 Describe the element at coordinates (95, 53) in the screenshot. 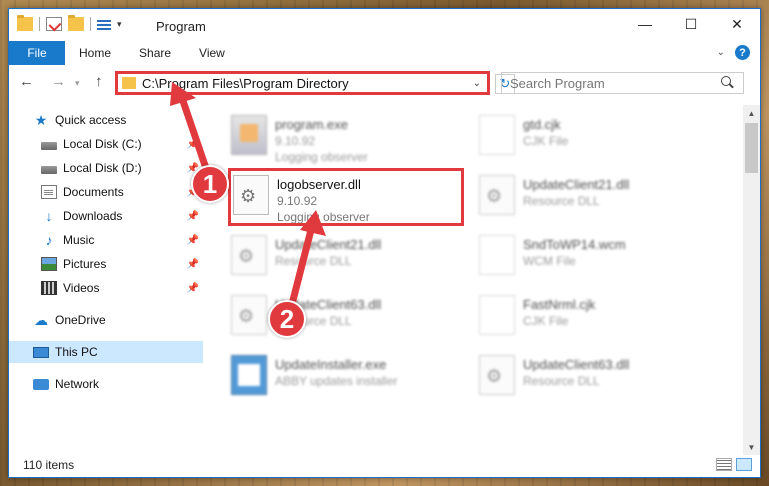

I see `tab-home: Home` at that location.